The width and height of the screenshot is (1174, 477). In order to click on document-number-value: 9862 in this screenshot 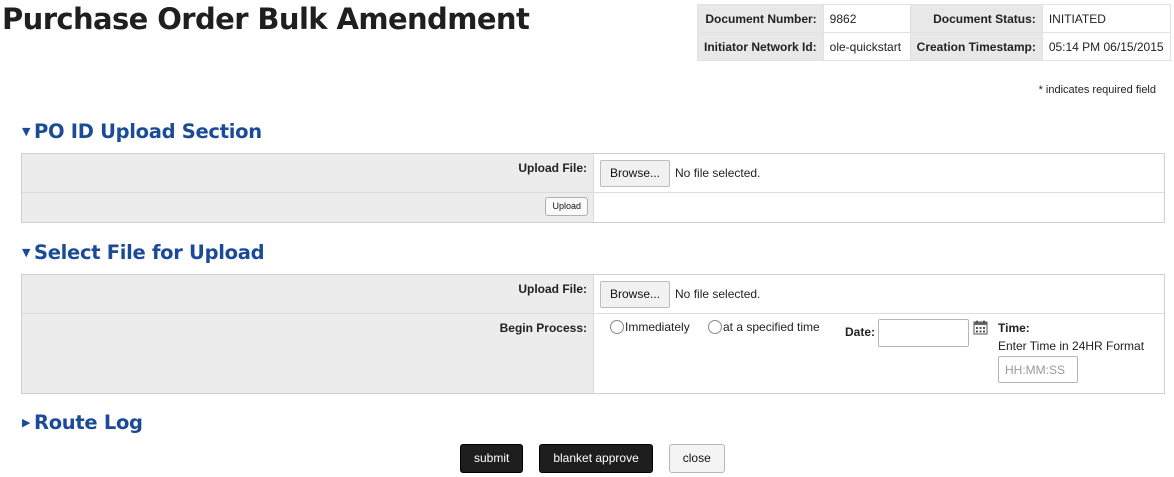, I will do `click(866, 18)`.